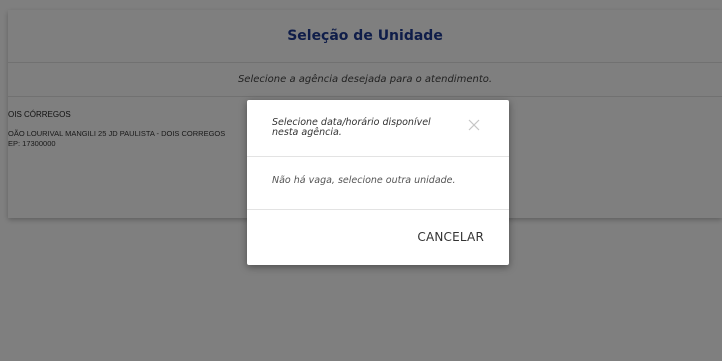  What do you see at coordinates (474, 125) in the screenshot?
I see `close-icon` at bounding box center [474, 125].